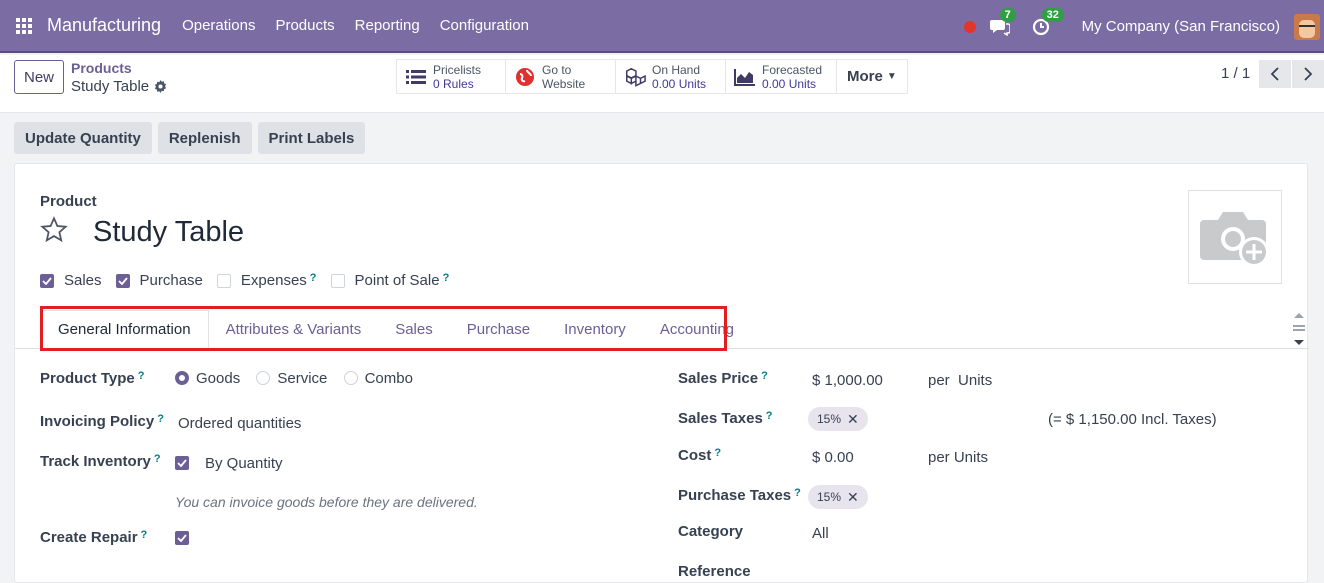  Describe the element at coordinates (160, 86) in the screenshot. I see `gear-icon` at that location.